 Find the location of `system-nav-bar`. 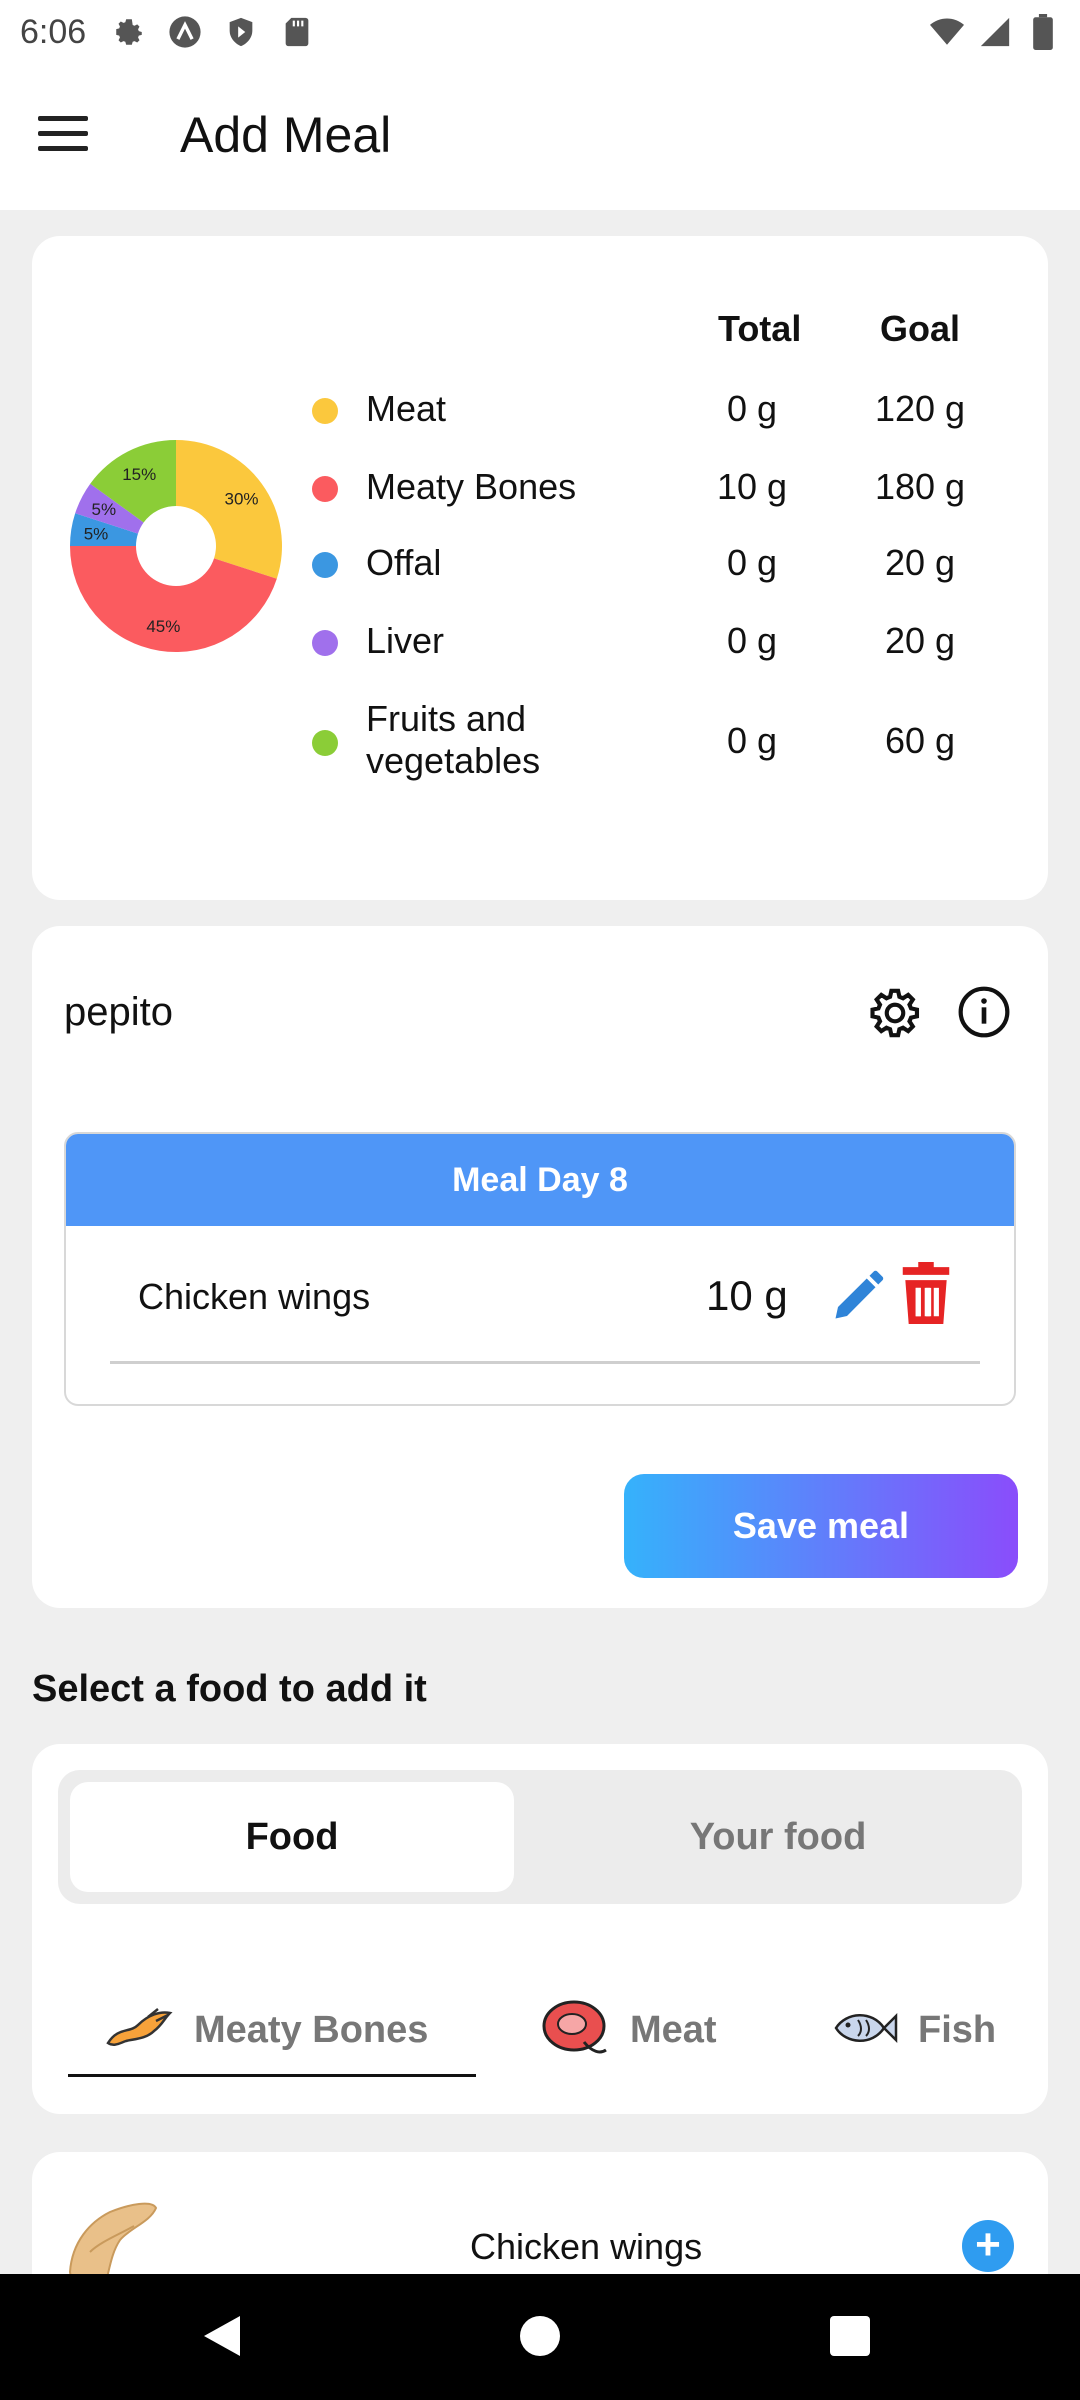

system-nav-bar is located at coordinates (540, 2337).